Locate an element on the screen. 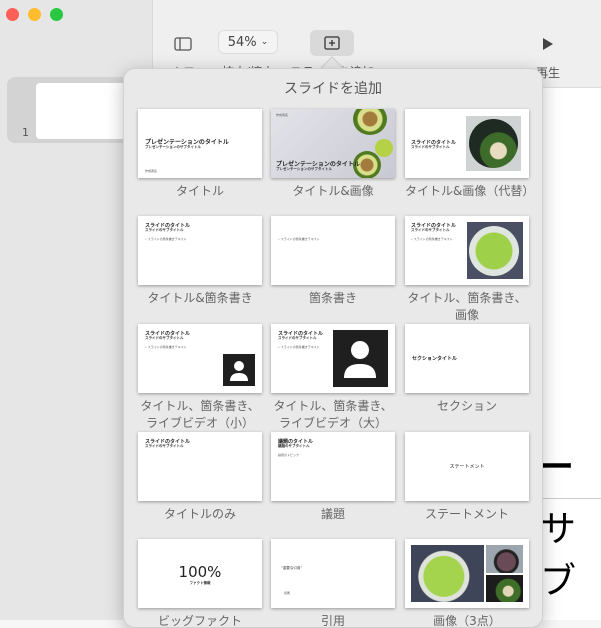 The height and width of the screenshot is (628, 601). thumb-subtitle: 議題のサブタイトル is located at coordinates (294, 446).